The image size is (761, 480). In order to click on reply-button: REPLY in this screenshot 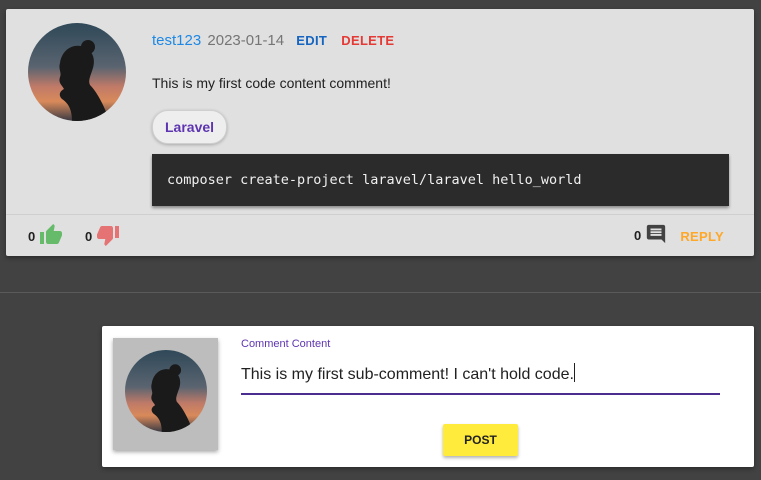, I will do `click(702, 236)`.